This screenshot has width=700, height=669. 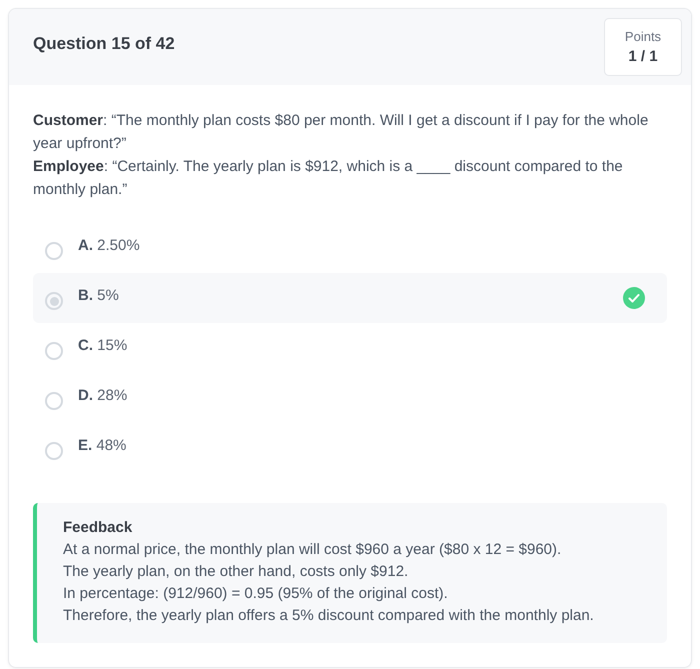 What do you see at coordinates (111, 445) in the screenshot?
I see `option-text: 48%` at bounding box center [111, 445].